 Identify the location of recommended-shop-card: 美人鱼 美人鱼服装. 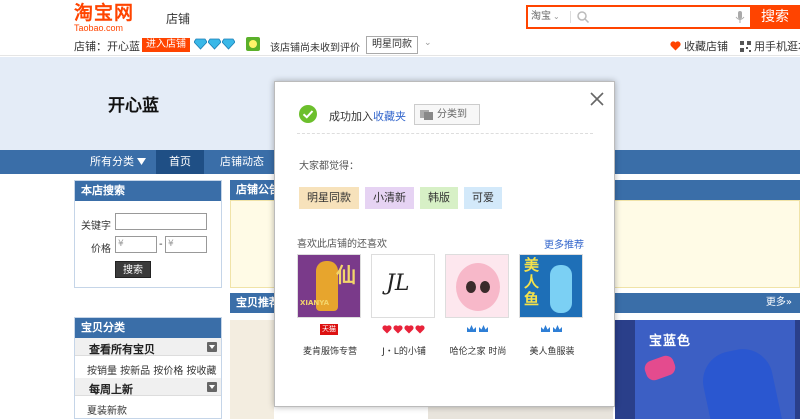
(551, 309).